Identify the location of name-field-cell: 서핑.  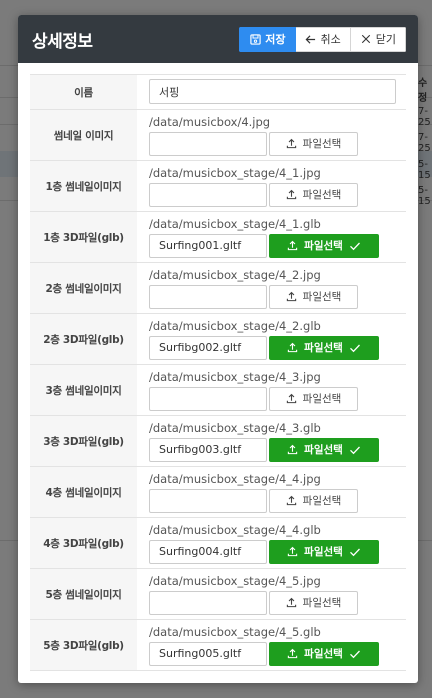
(271, 92).